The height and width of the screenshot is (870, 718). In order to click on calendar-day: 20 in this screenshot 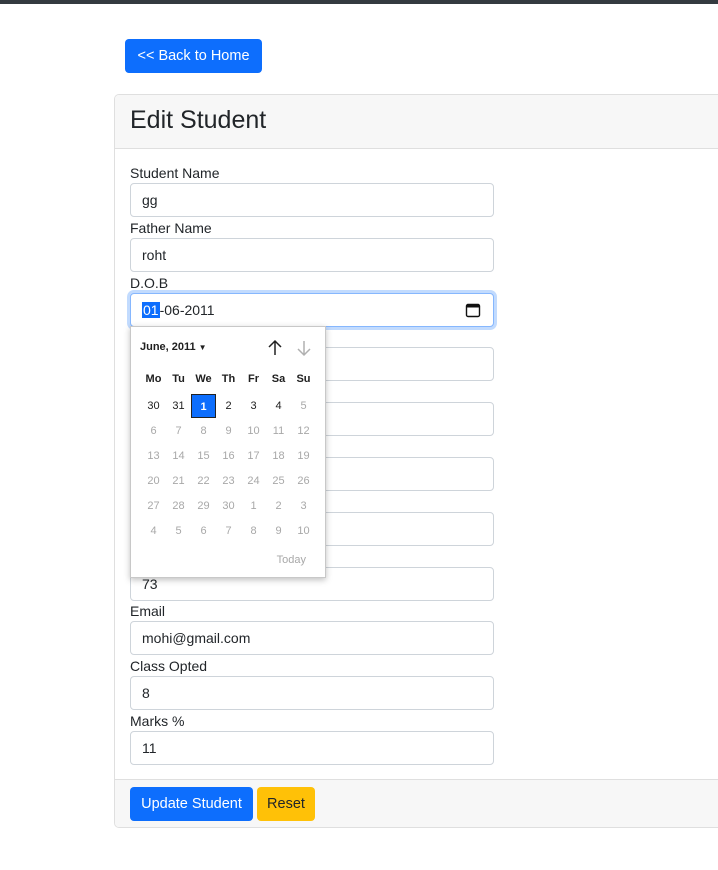, I will do `click(153, 481)`.